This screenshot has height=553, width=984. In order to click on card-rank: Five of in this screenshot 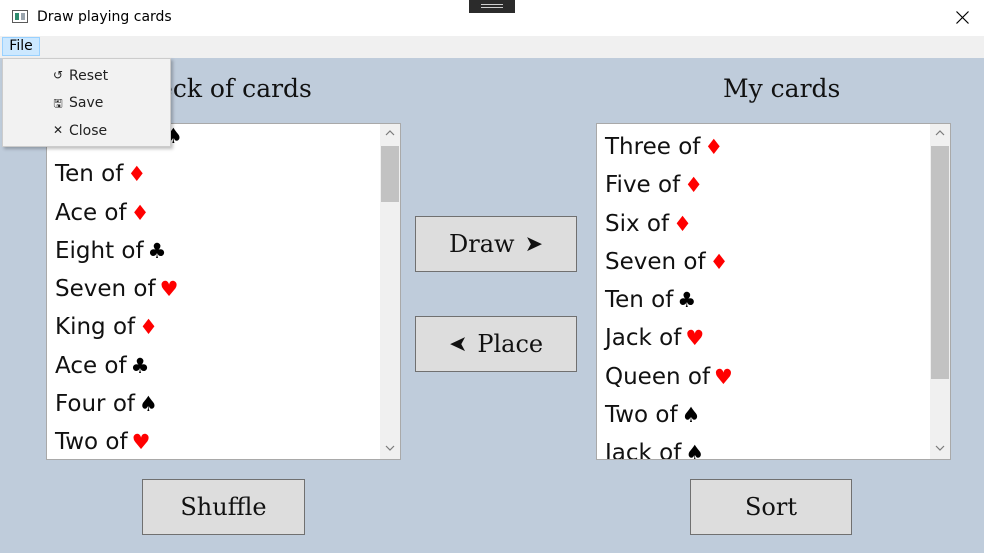, I will do `click(643, 185)`.